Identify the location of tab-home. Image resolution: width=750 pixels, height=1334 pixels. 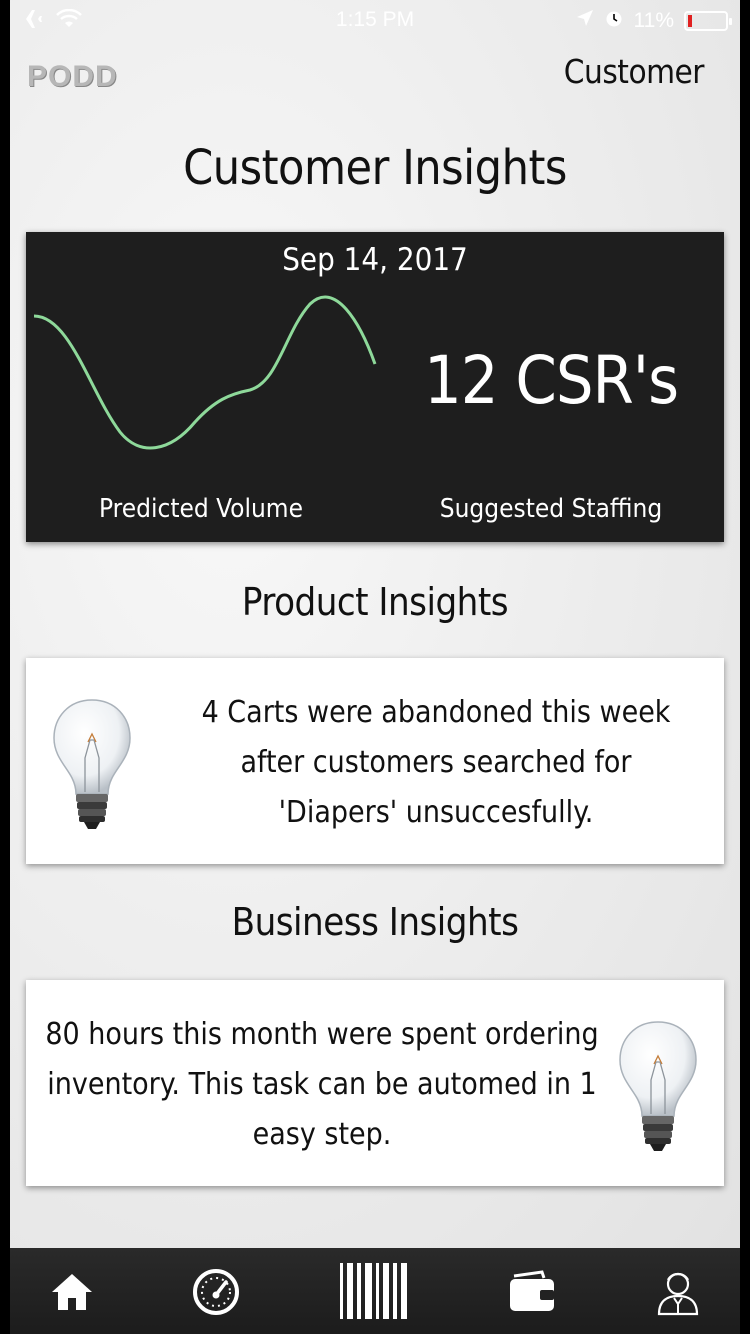
(72, 1292).